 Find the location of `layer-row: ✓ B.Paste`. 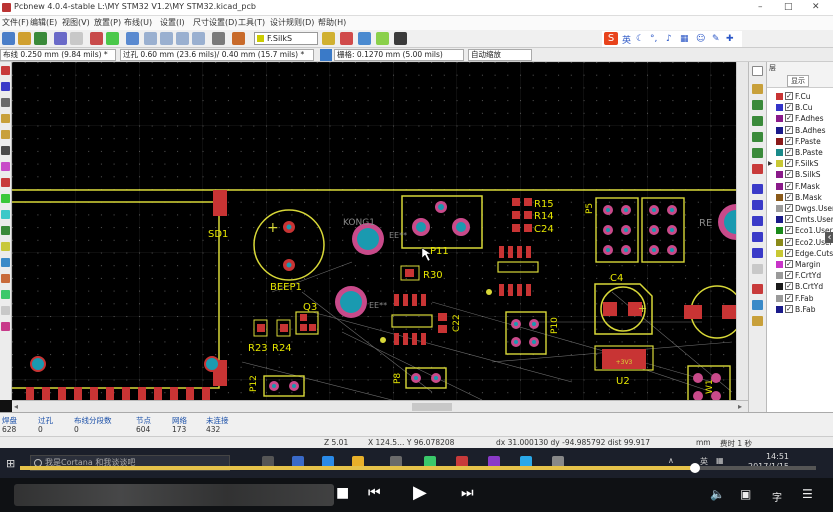

layer-row: ✓ B.Paste is located at coordinates (800, 152).